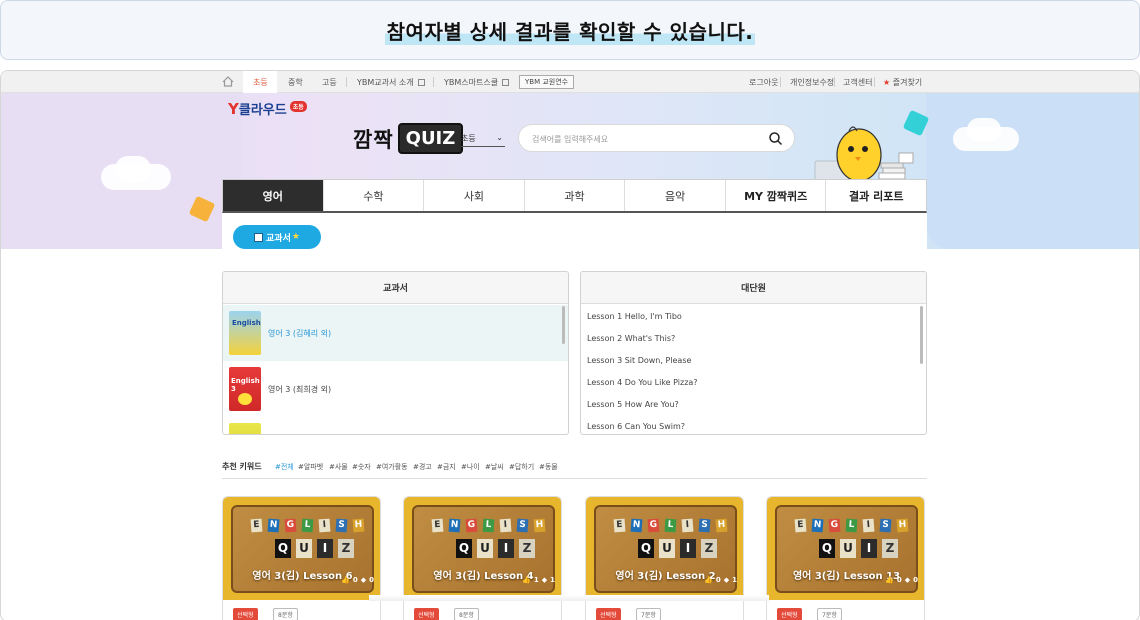  I want to click on favorites-link: ★ 즐겨찾기, so click(902, 82).